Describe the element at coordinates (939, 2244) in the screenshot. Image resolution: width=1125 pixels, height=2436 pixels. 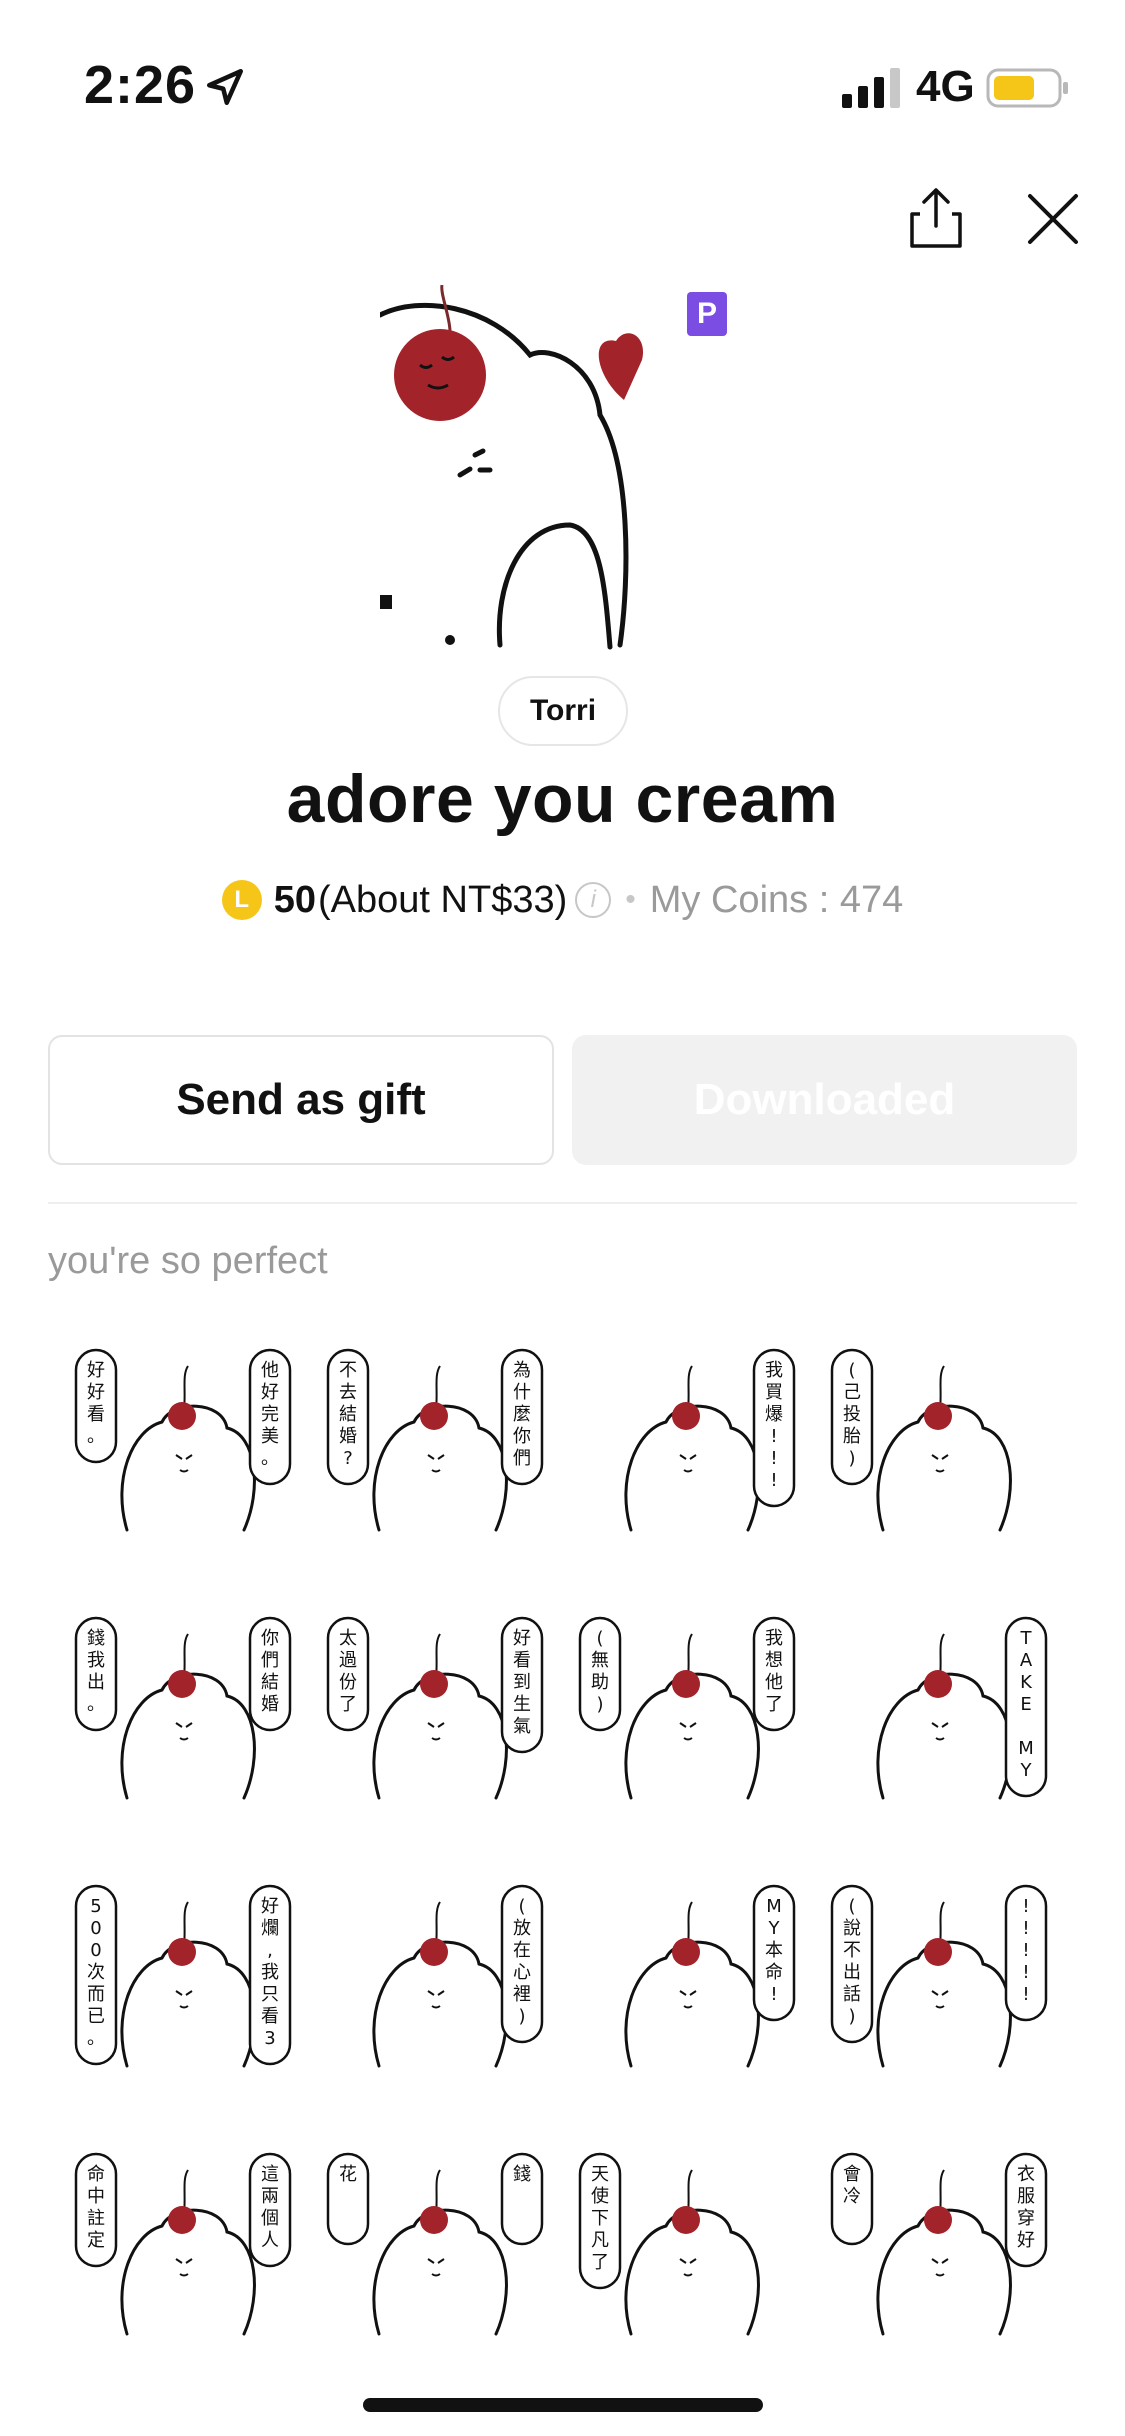
I see `sticker-image: 會冷 衣服穿好` at that location.